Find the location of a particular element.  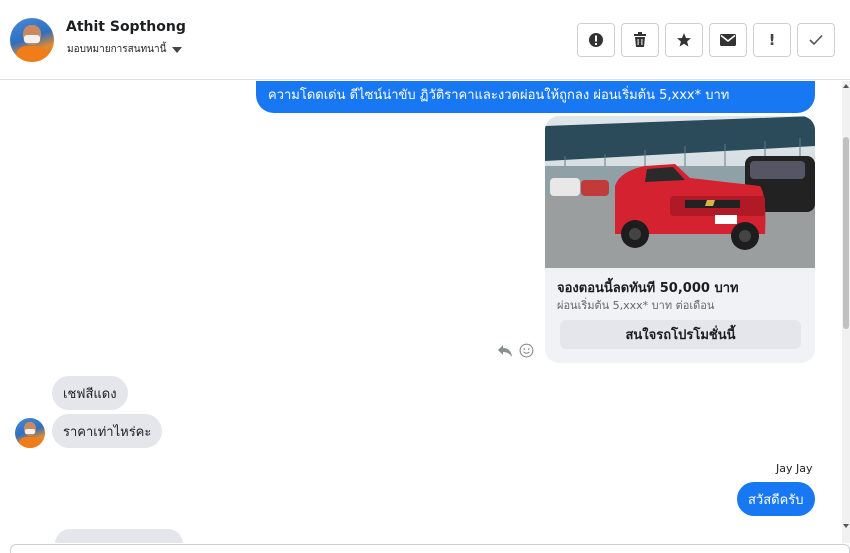

message-actions is located at coordinates (515, 350).